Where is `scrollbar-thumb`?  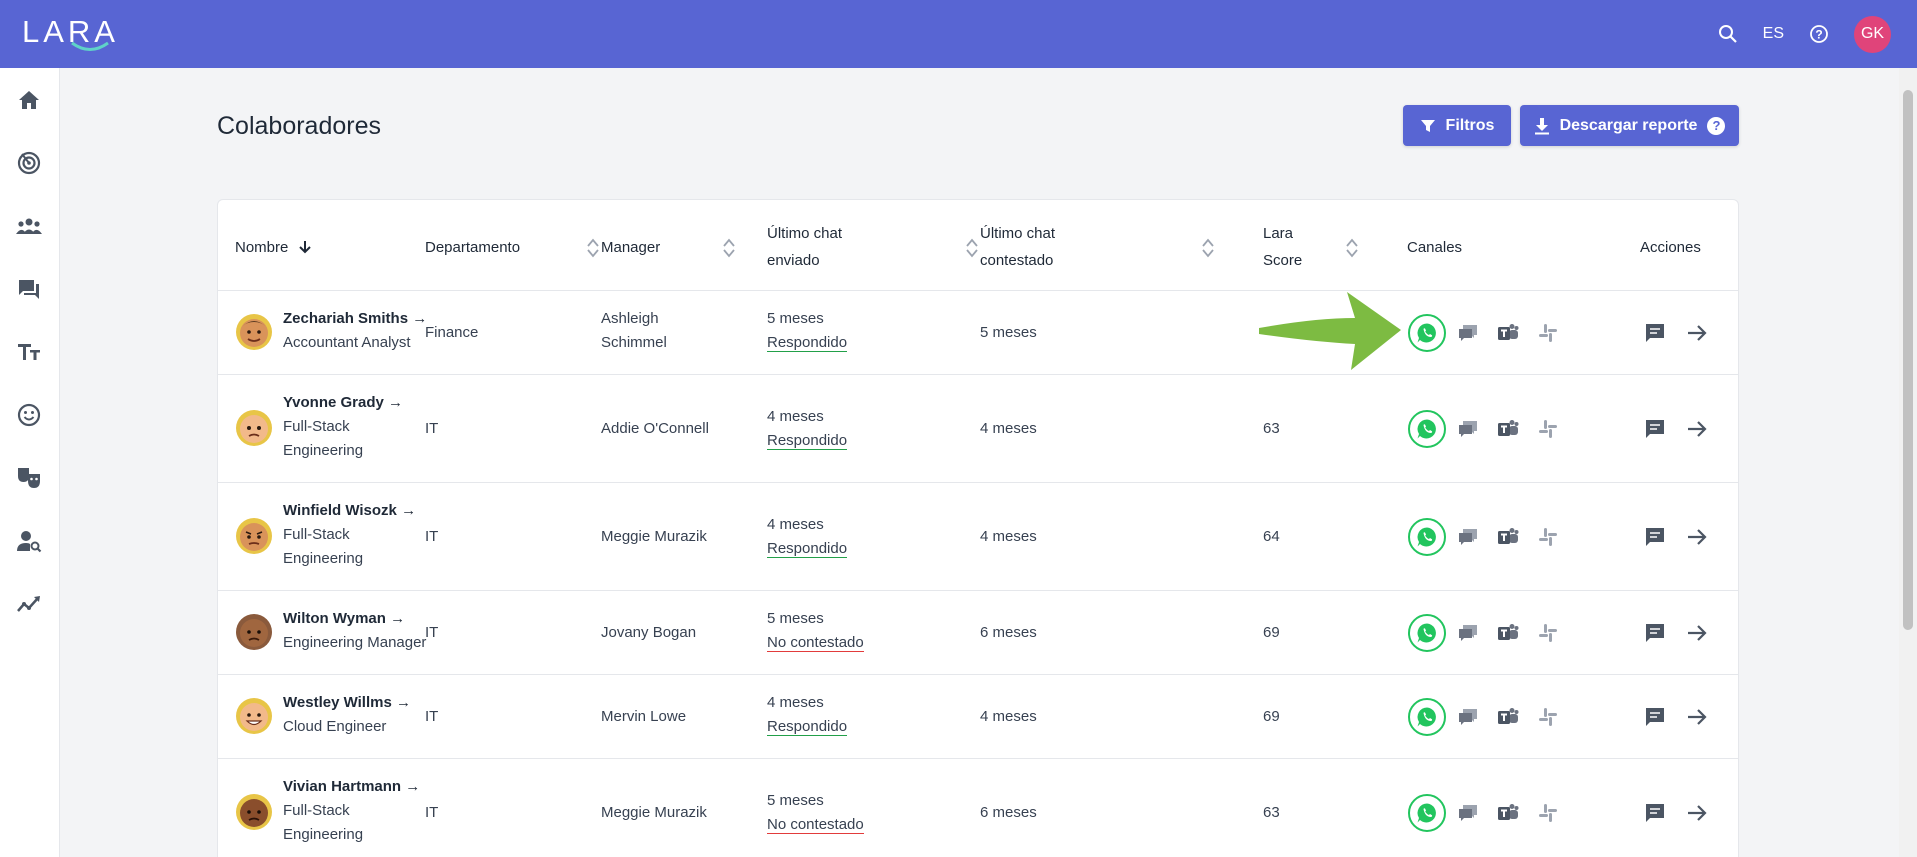 scrollbar-thumb is located at coordinates (1908, 360).